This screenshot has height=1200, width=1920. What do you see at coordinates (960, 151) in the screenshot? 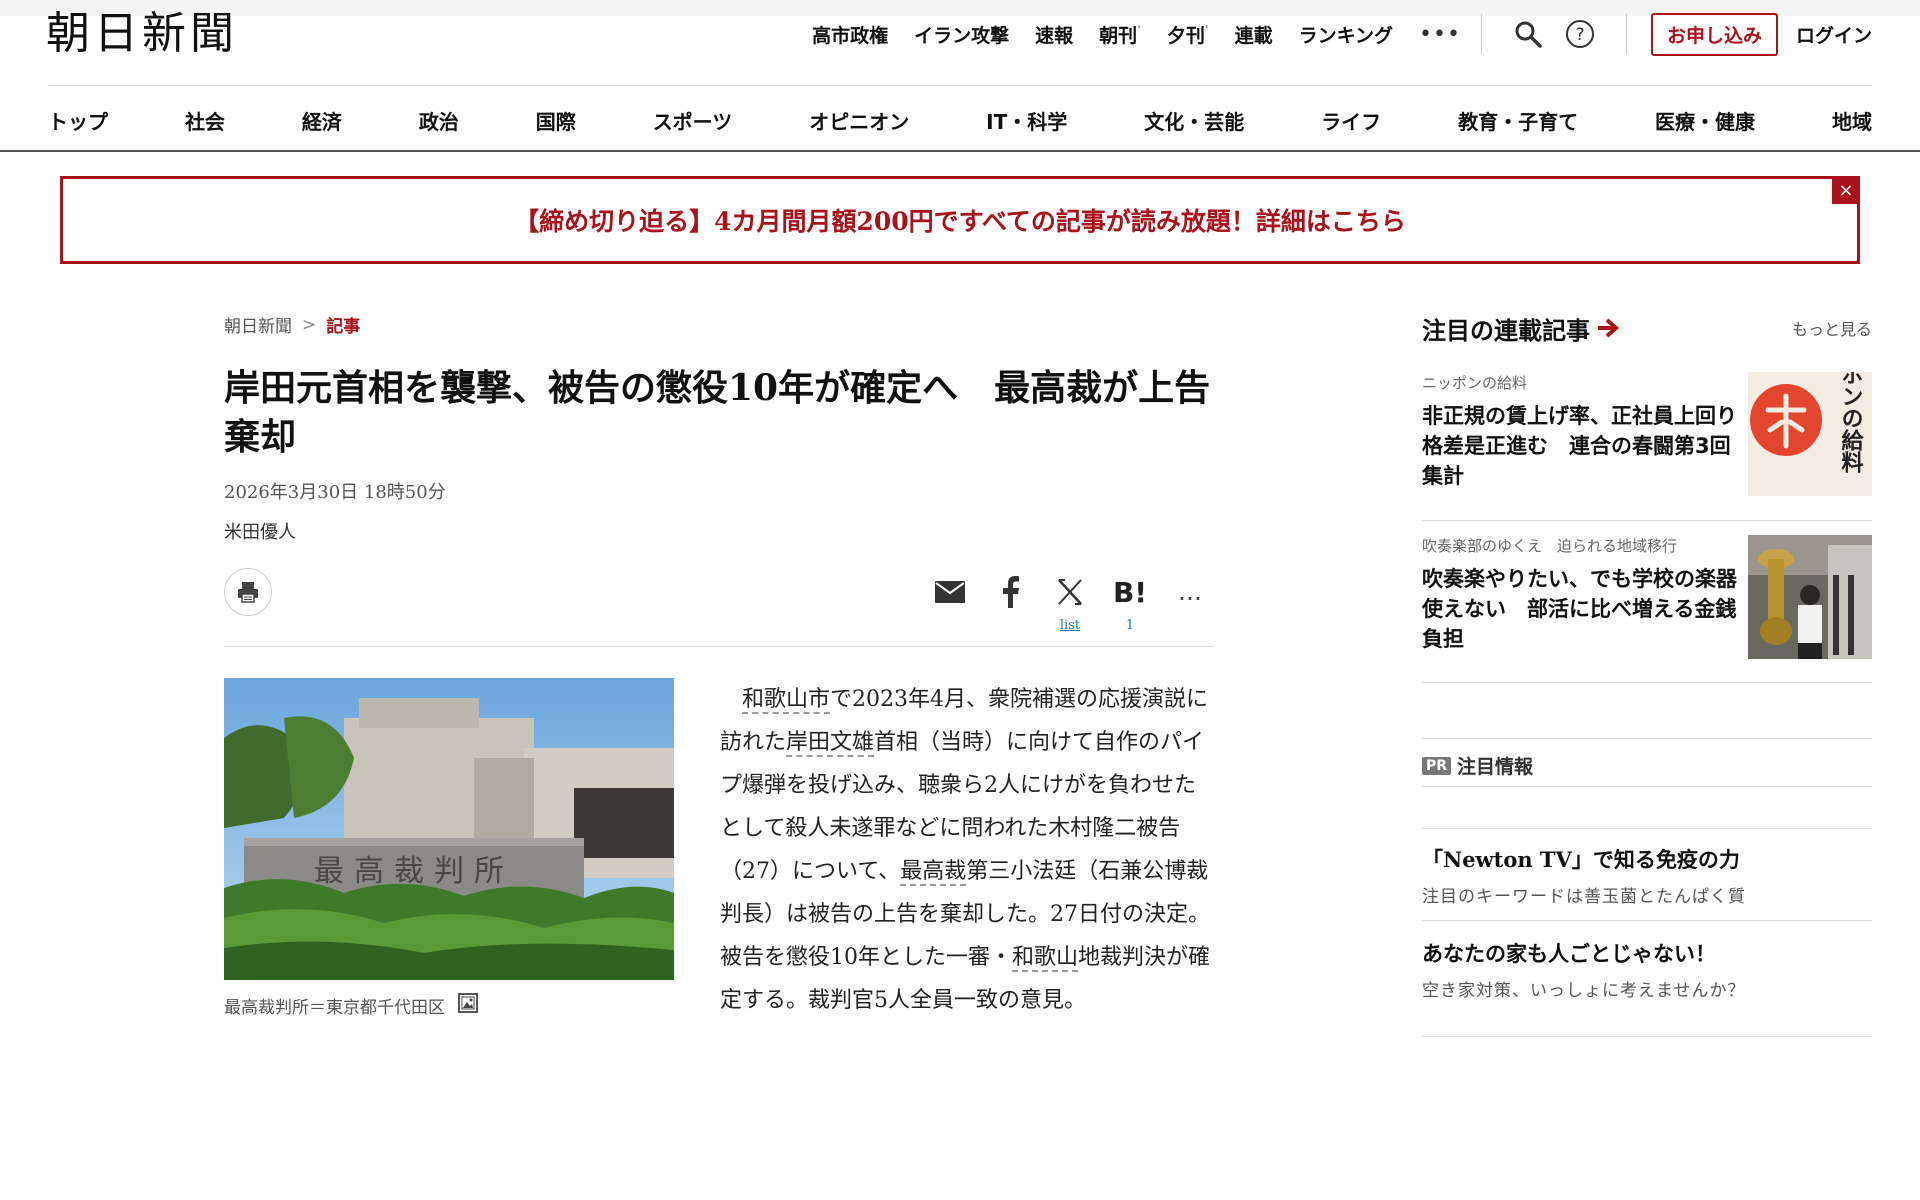
I see `nav-divider` at bounding box center [960, 151].